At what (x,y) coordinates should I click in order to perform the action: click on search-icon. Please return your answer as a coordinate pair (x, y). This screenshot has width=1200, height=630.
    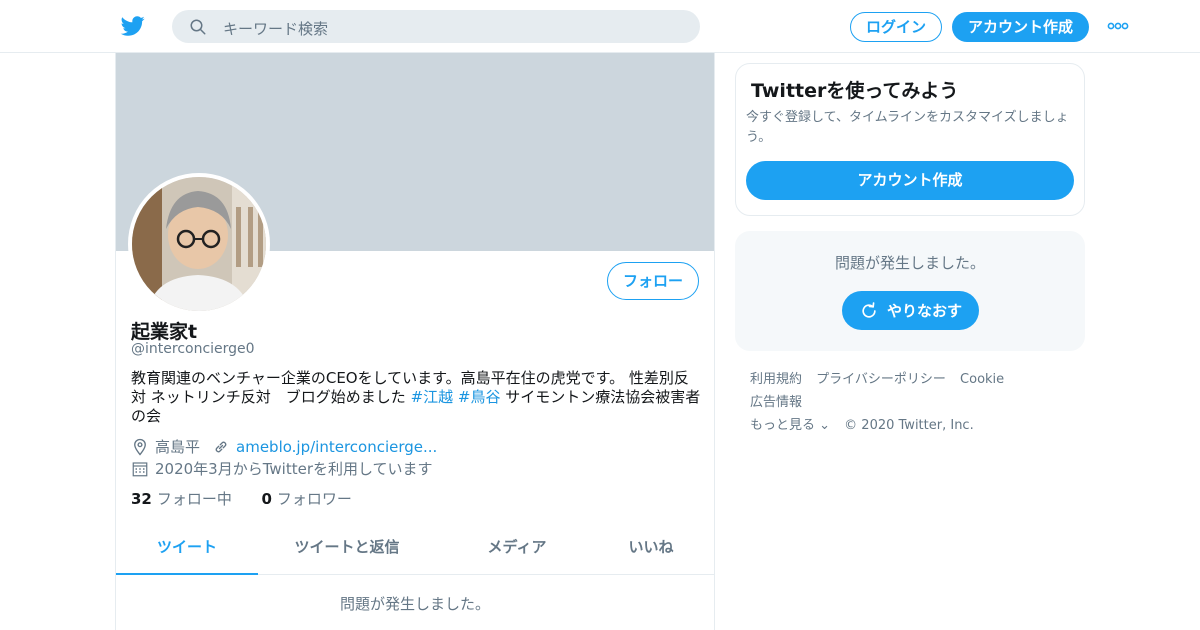
    Looking at the image, I should click on (198, 27).